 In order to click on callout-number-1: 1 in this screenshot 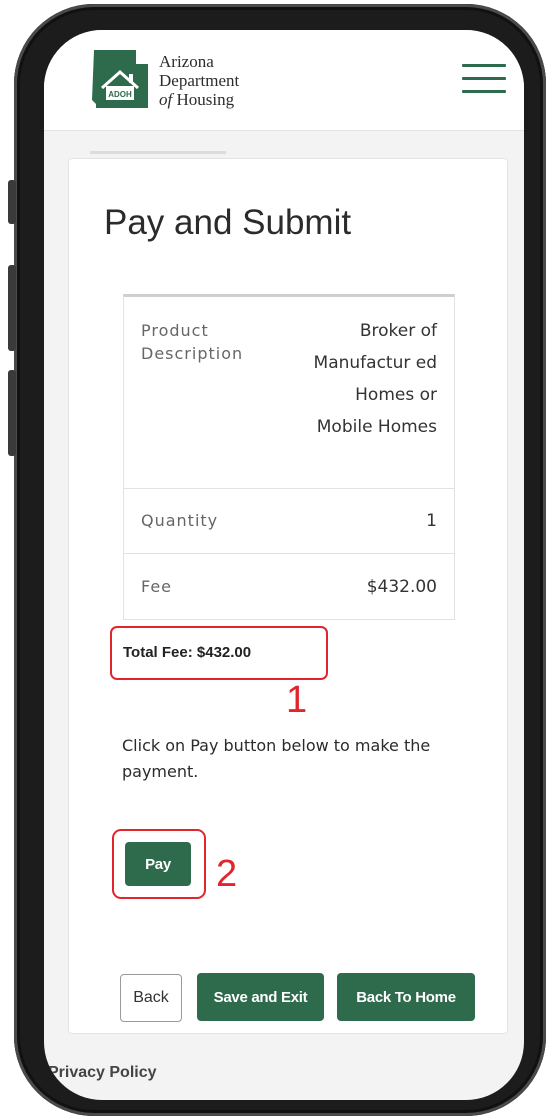, I will do `click(297, 700)`.